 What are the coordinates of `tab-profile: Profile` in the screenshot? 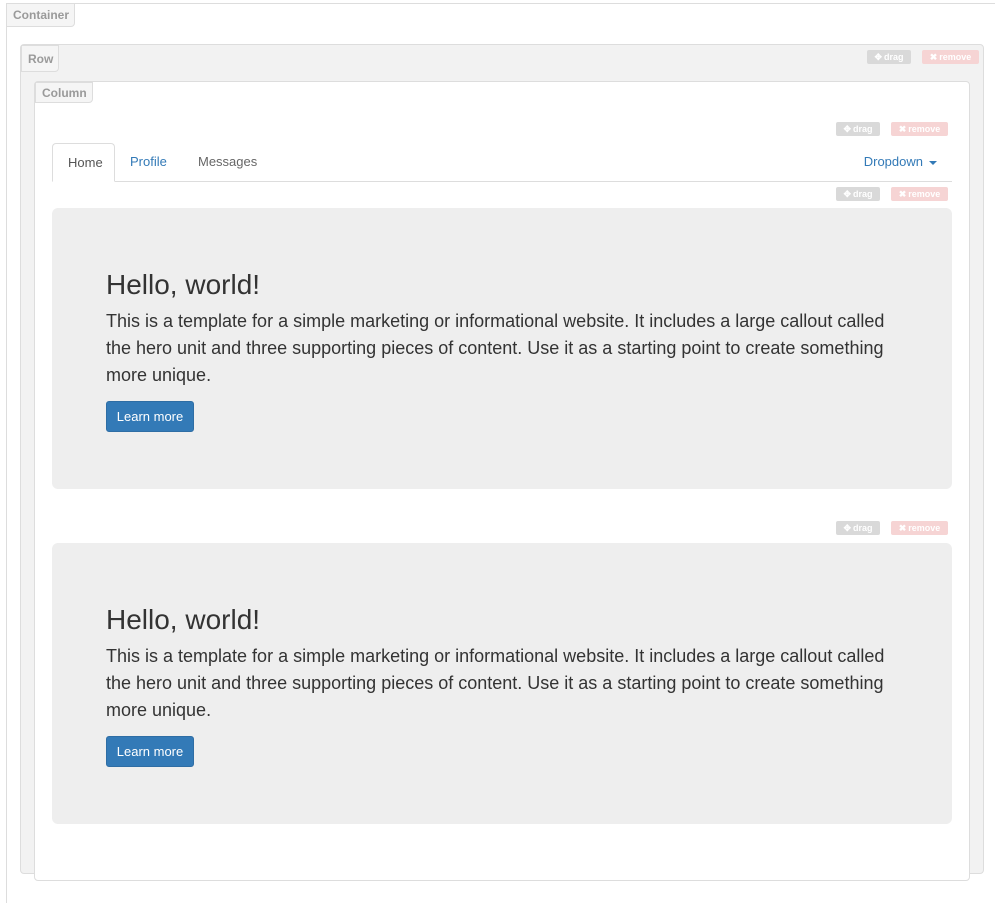 It's located at (148, 162).